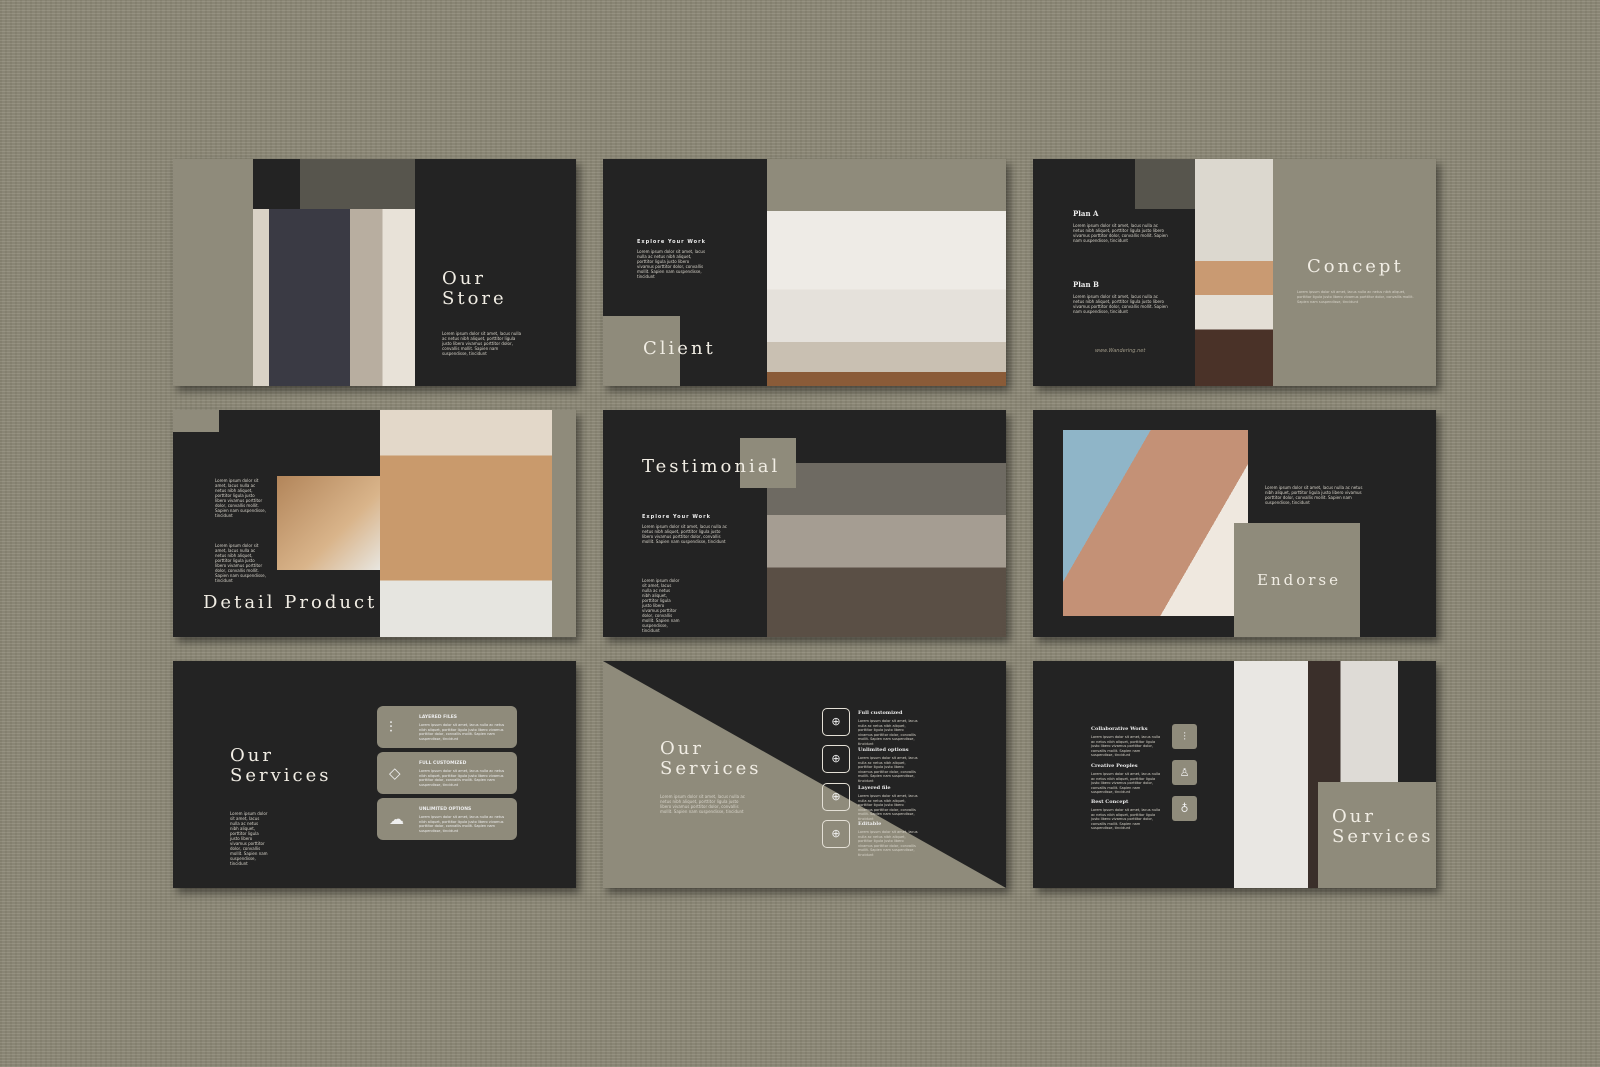 This screenshot has width=1600, height=1067. What do you see at coordinates (870, 824) in the screenshot?
I see `item-title: Editable` at bounding box center [870, 824].